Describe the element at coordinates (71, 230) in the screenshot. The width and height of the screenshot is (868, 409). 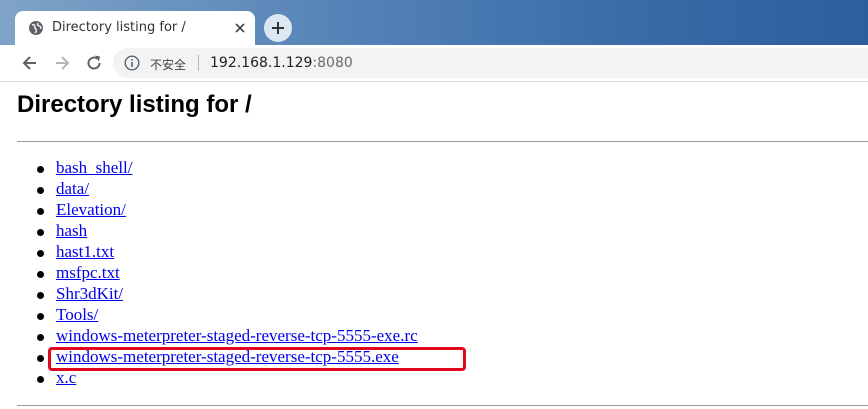
I see `file-link: hash` at that location.